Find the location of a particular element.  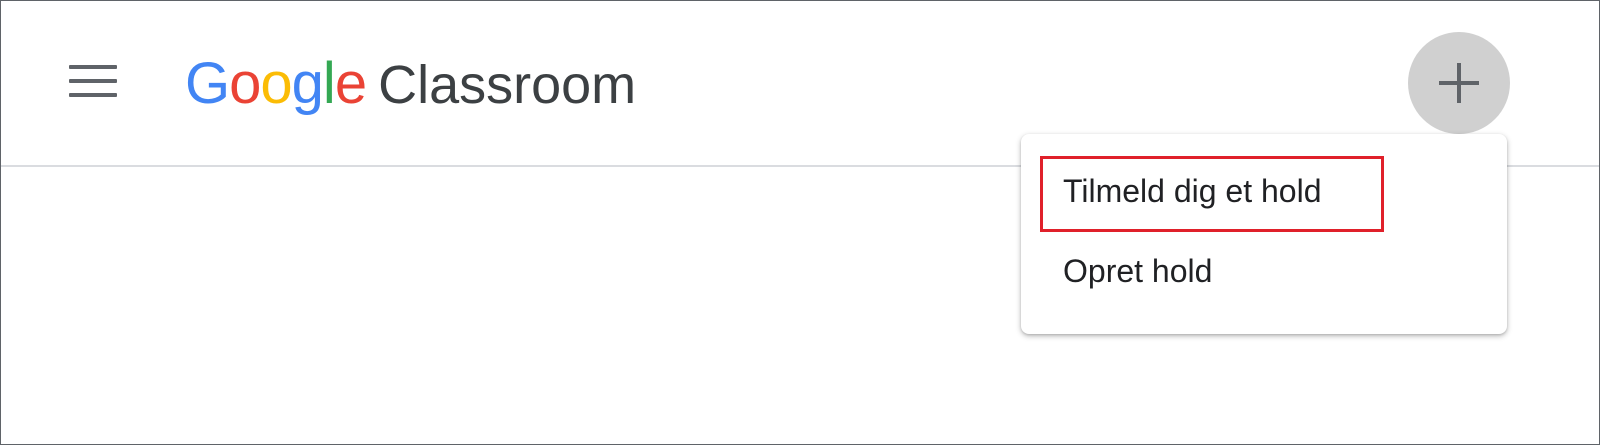

logo-letter: l is located at coordinates (329, 83).